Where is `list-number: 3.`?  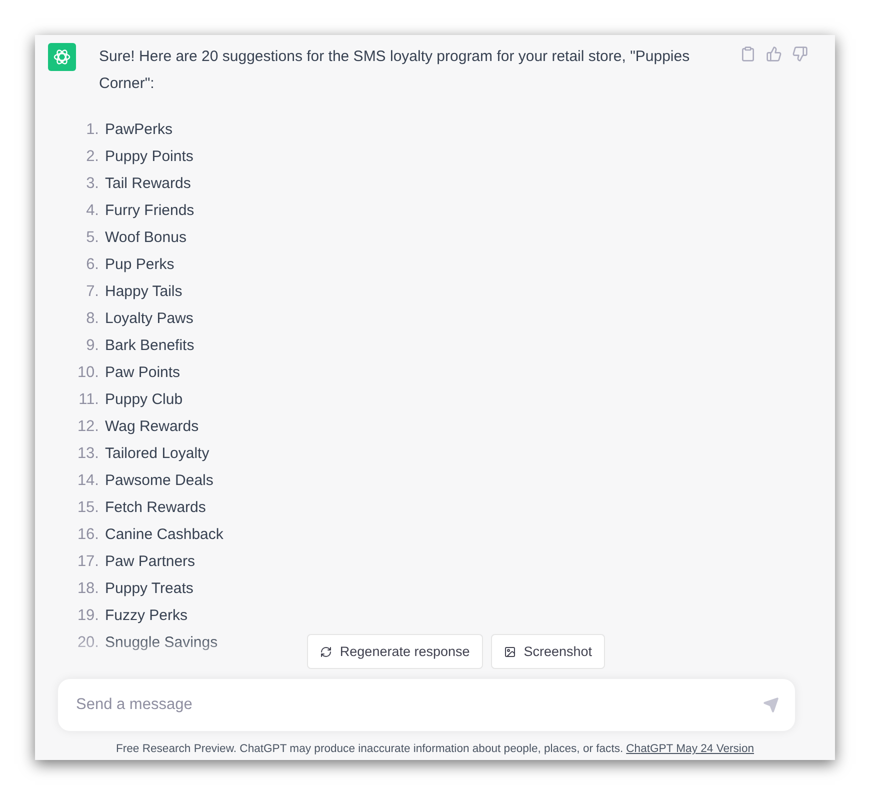 list-number: 3. is located at coordinates (92, 184).